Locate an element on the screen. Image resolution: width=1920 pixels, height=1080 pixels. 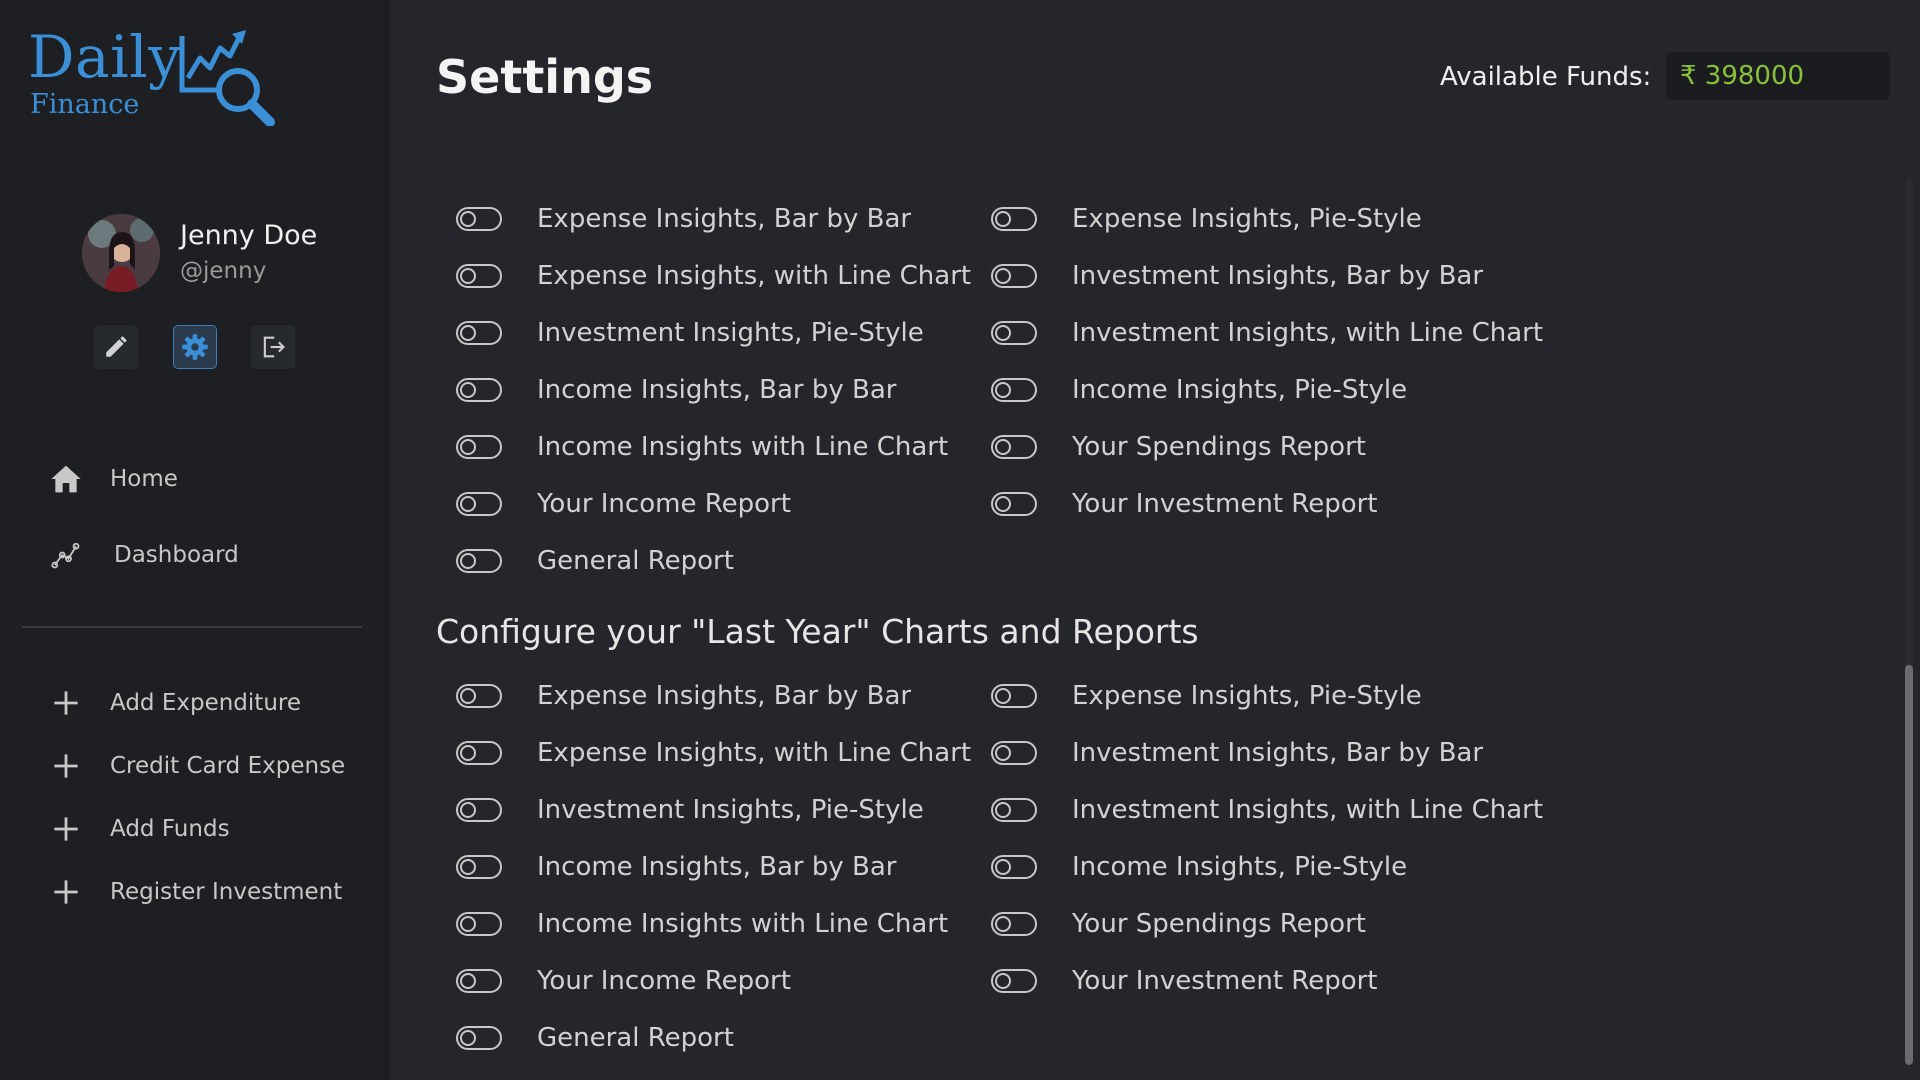
nav-add-funds: Add Funds is located at coordinates (208, 829).